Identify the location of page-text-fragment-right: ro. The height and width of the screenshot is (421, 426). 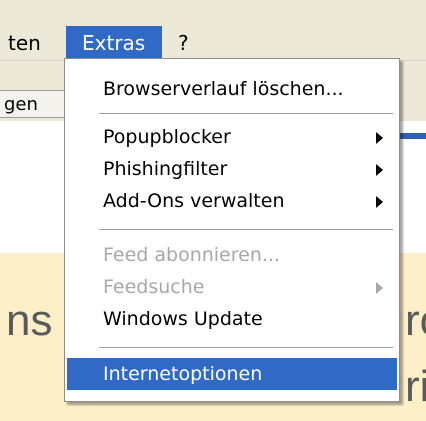
(415, 320).